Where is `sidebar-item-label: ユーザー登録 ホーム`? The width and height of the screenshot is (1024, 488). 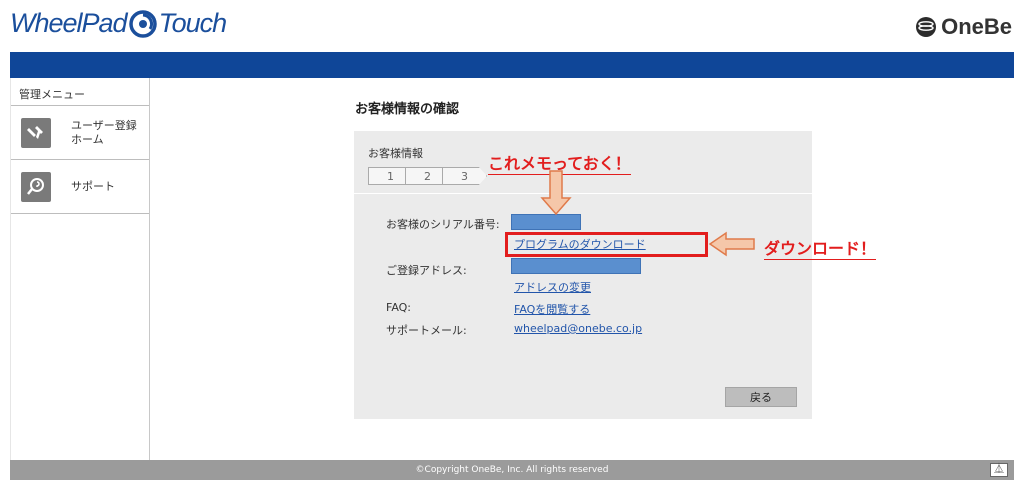
sidebar-item-label: ユーザー登録 ホーム is located at coordinates (104, 132).